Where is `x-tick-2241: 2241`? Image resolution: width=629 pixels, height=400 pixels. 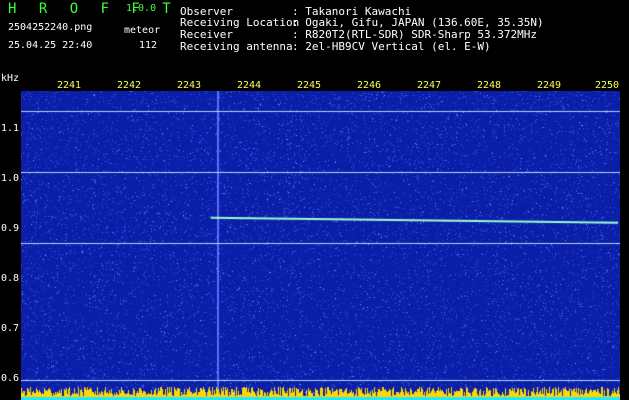
x-tick-2241: 2241 is located at coordinates (69, 85).